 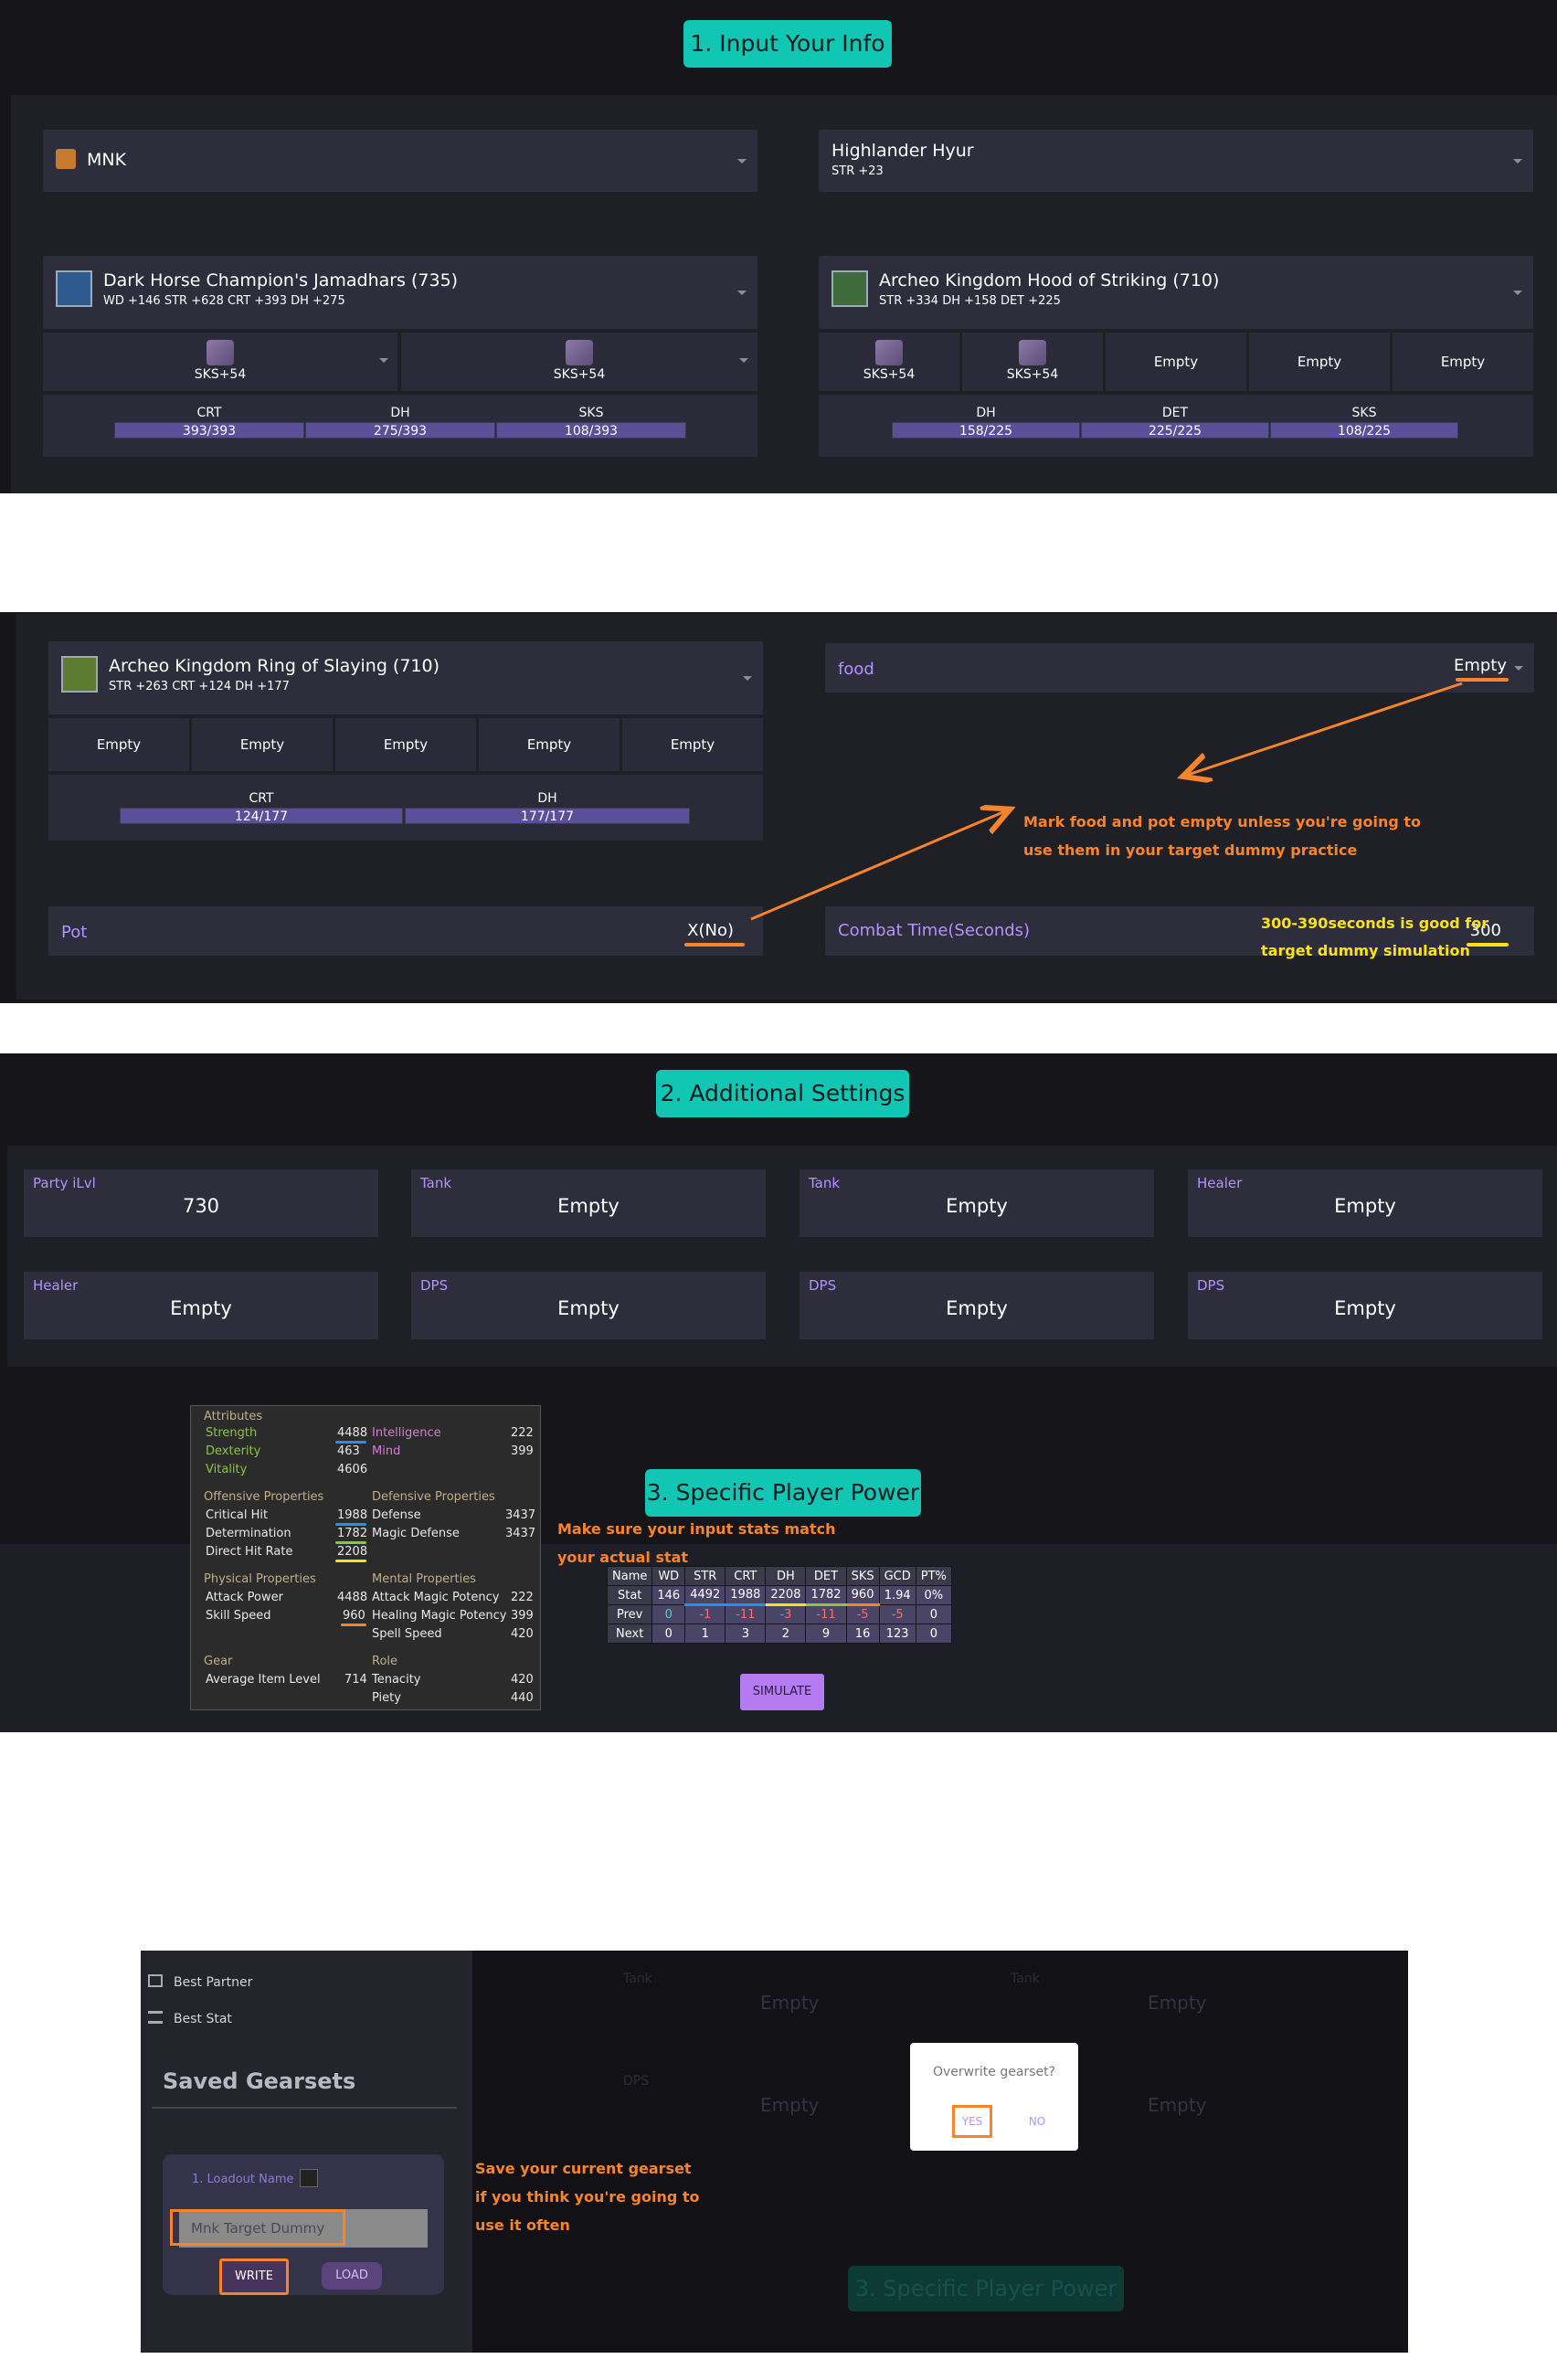 I want to click on annotation-arrows, so click(x=1106, y=802).